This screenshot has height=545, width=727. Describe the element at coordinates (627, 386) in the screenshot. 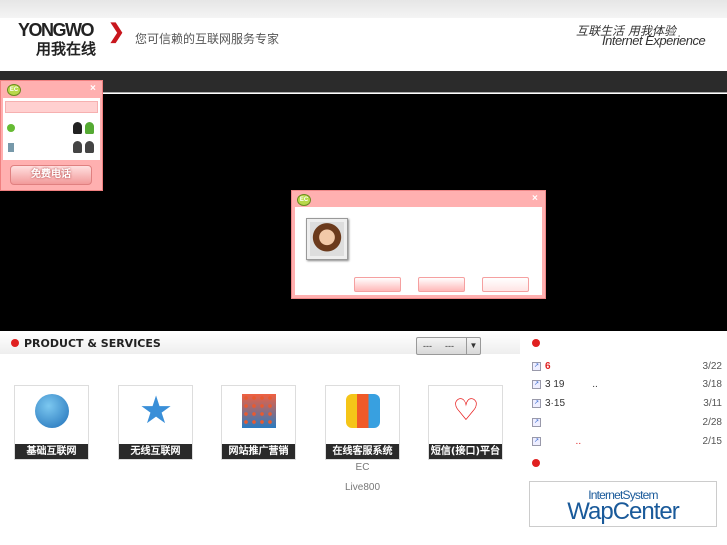

I see `news-item: ↗ 3 19 .. 3/18` at that location.